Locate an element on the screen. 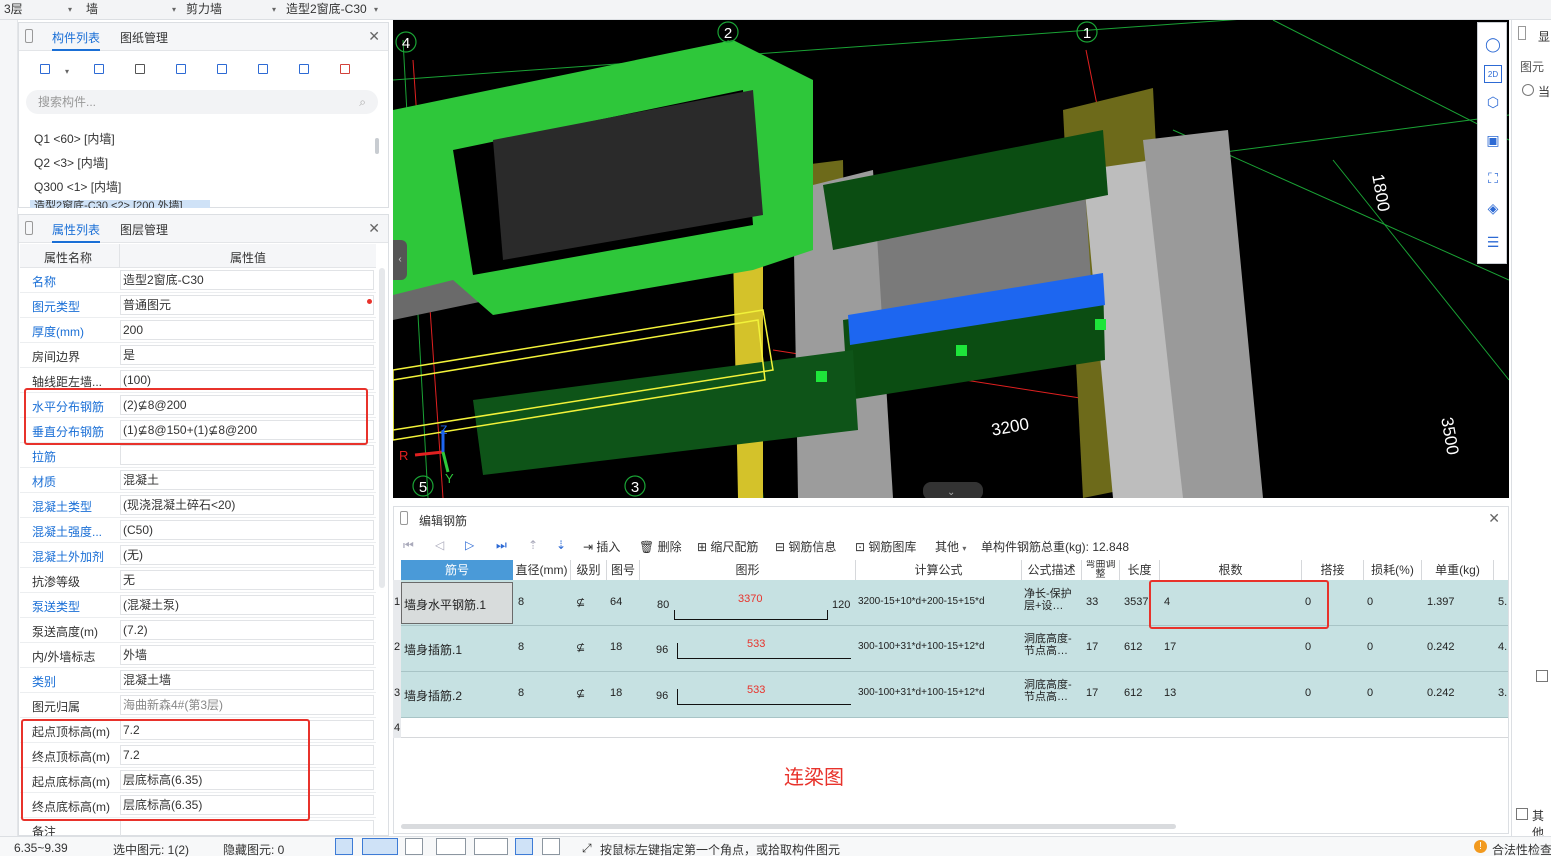  property-value: 是 is located at coordinates (247, 355).